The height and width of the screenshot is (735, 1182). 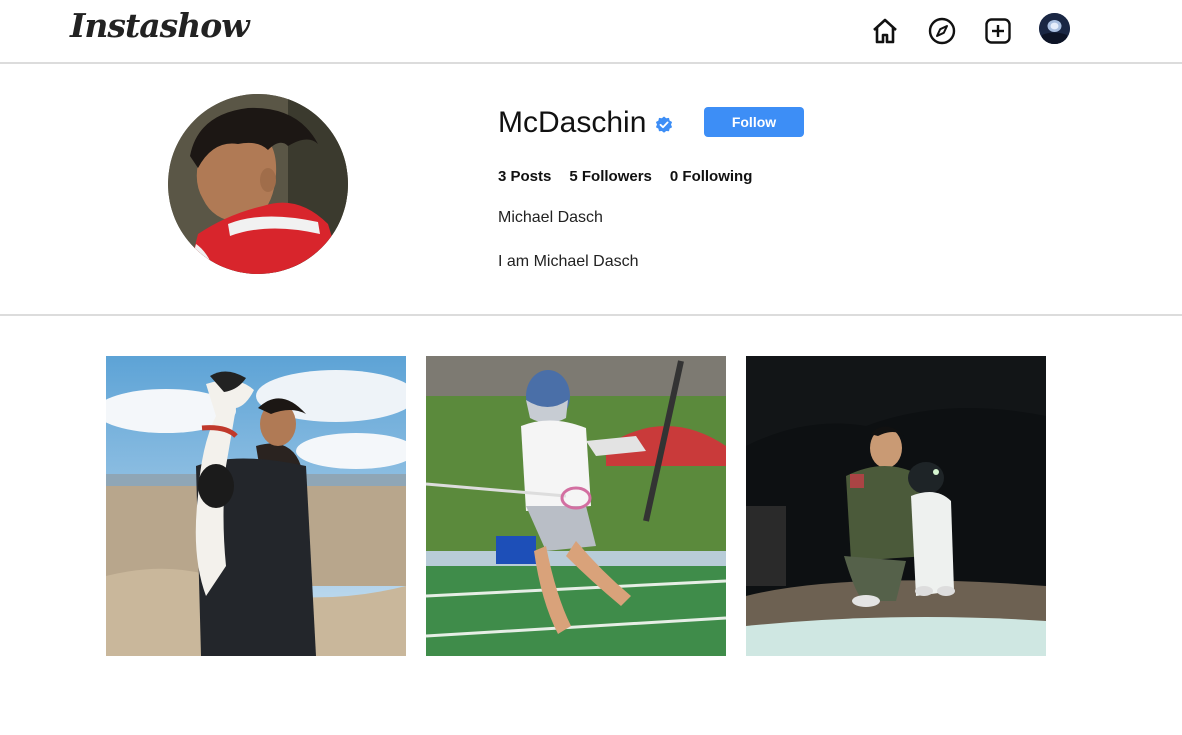 What do you see at coordinates (160, 25) in the screenshot?
I see `app-logo: Instashow` at bounding box center [160, 25].